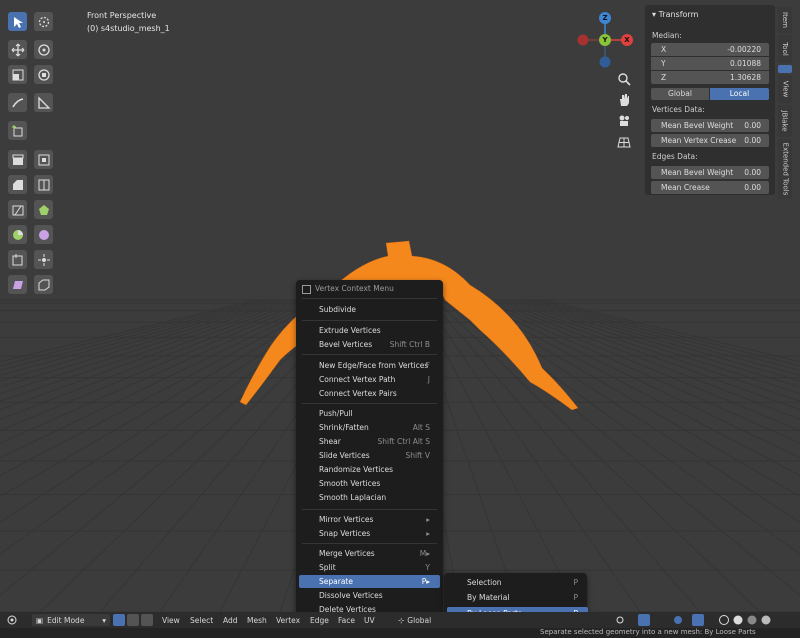 The width and height of the screenshot is (800, 638). Describe the element at coordinates (369, 620) in the screenshot. I see `menu-uv: UV` at that location.